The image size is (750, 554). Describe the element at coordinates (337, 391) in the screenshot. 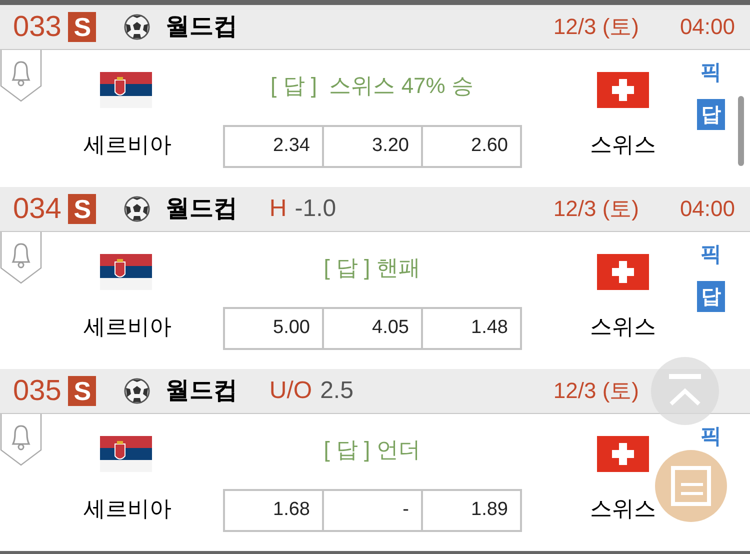

I see `handicap-value: 2.5` at that location.